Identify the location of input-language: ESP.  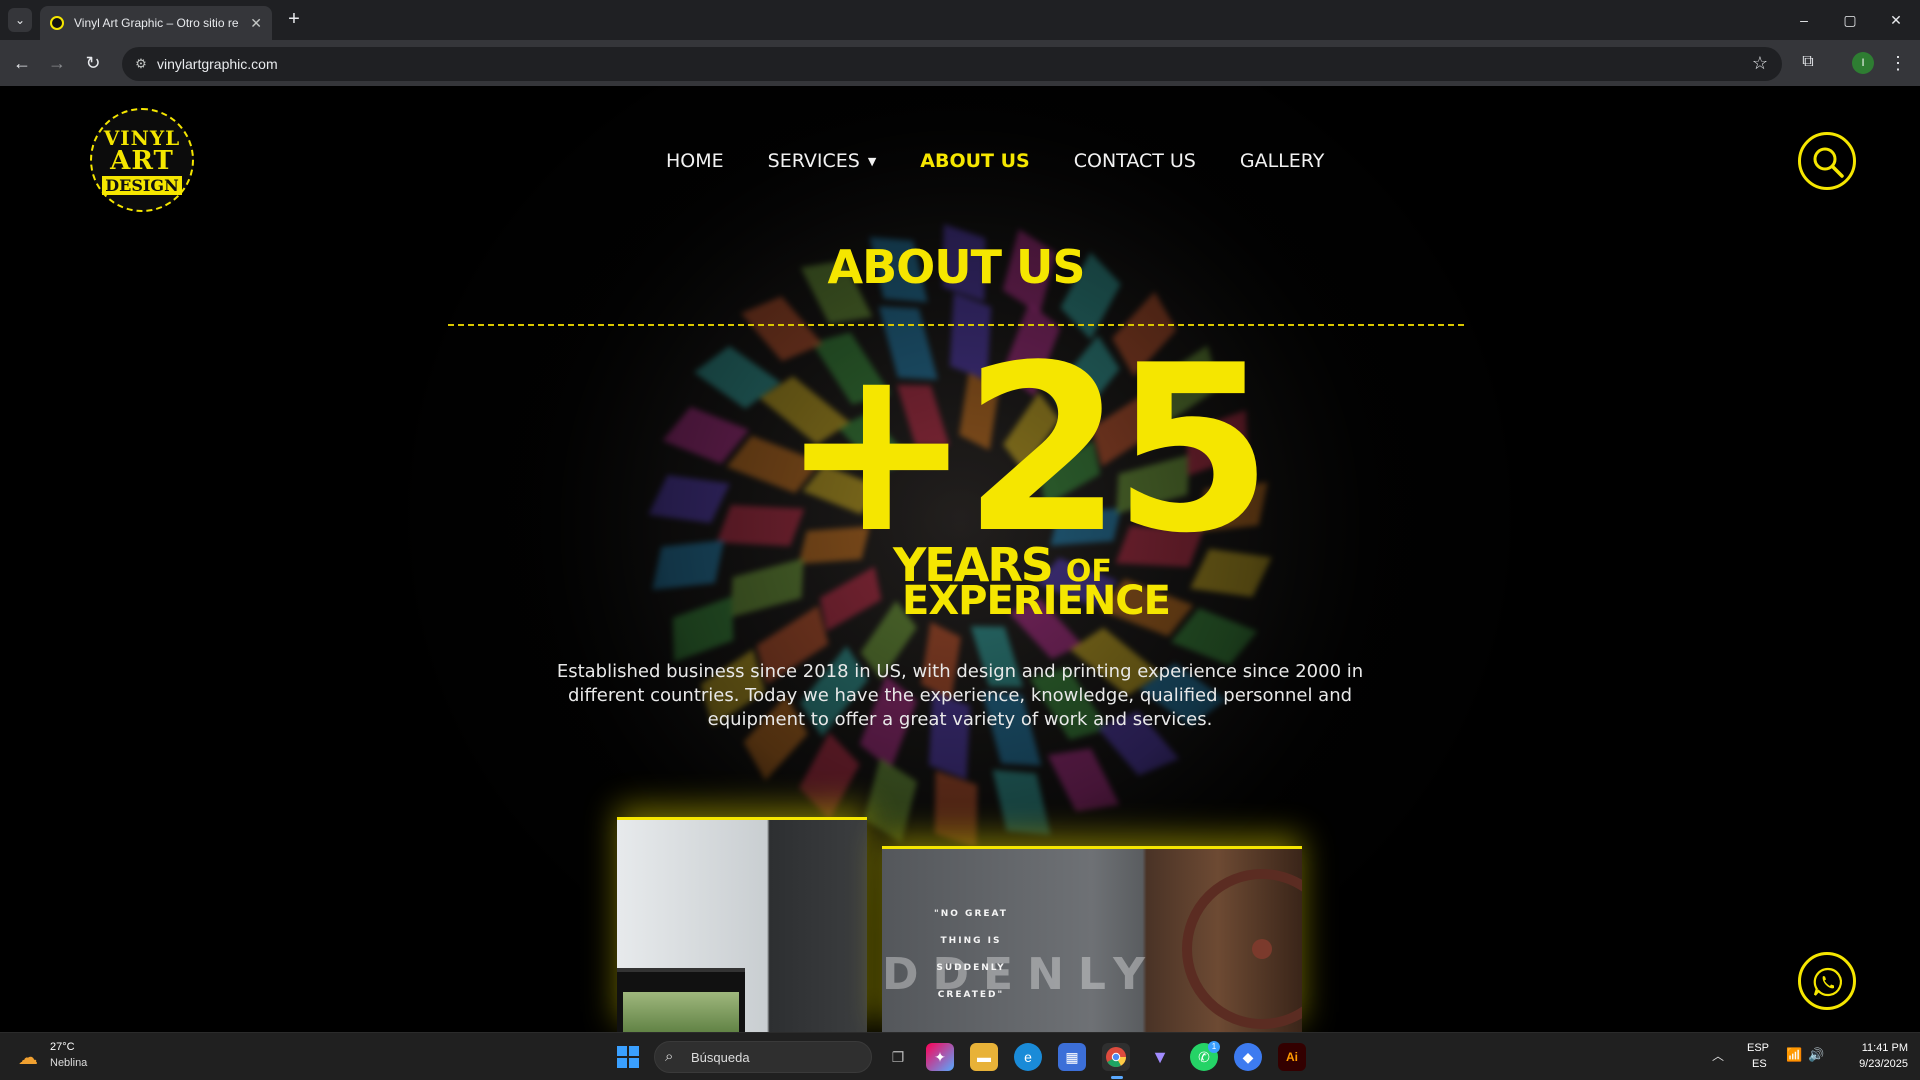
(1758, 1048).